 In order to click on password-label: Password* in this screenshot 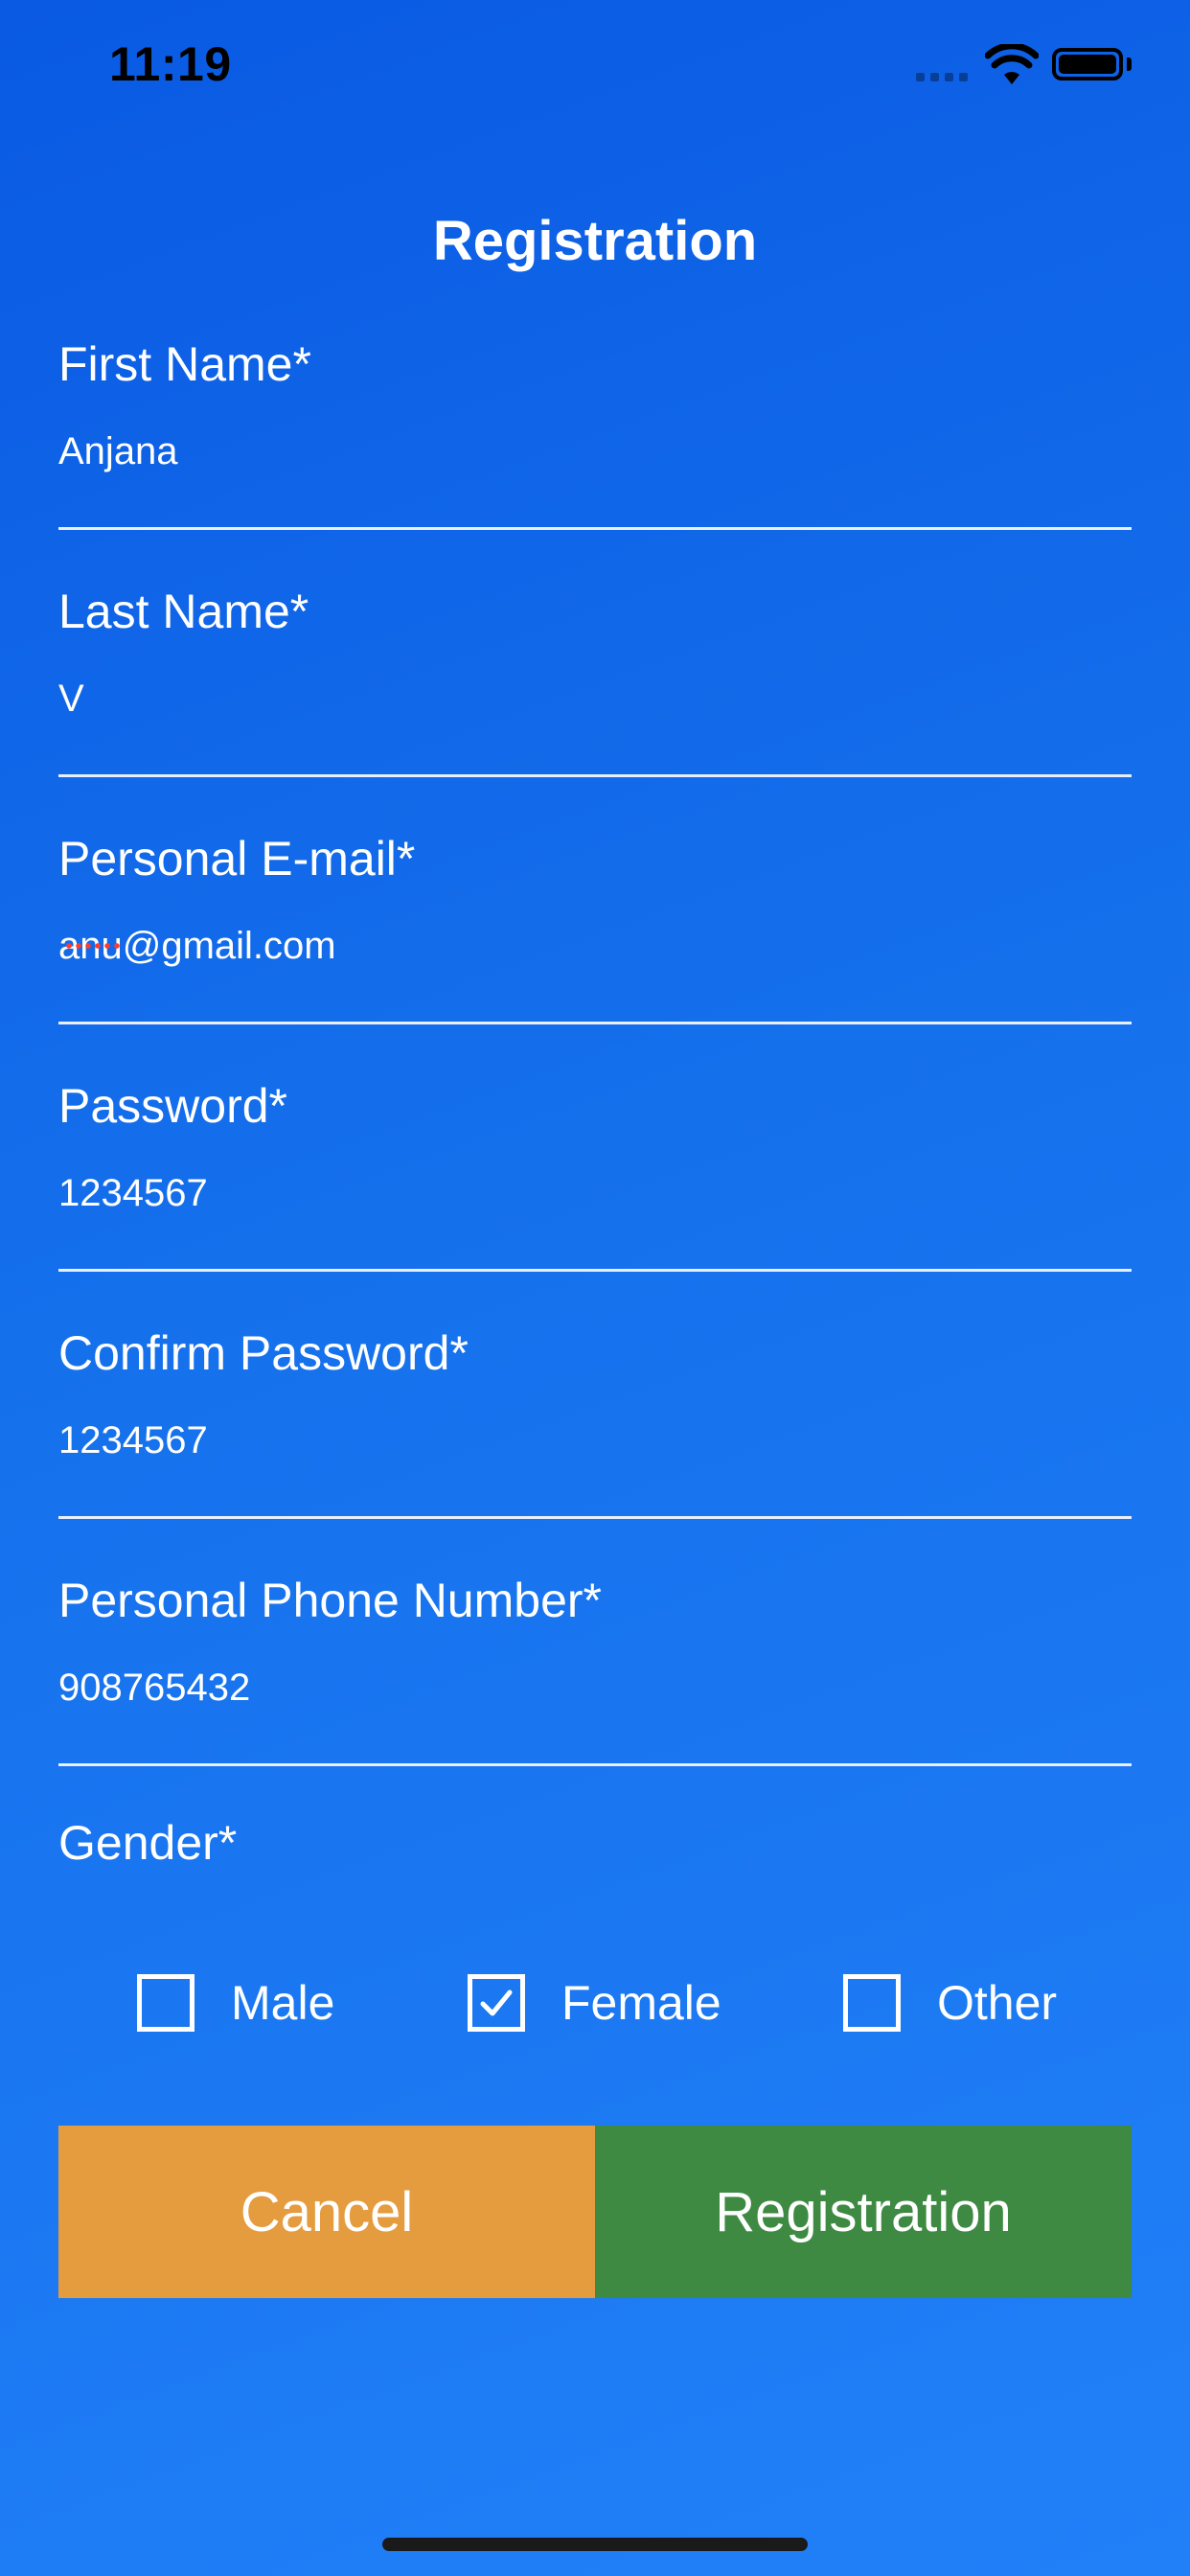, I will do `click(172, 1106)`.